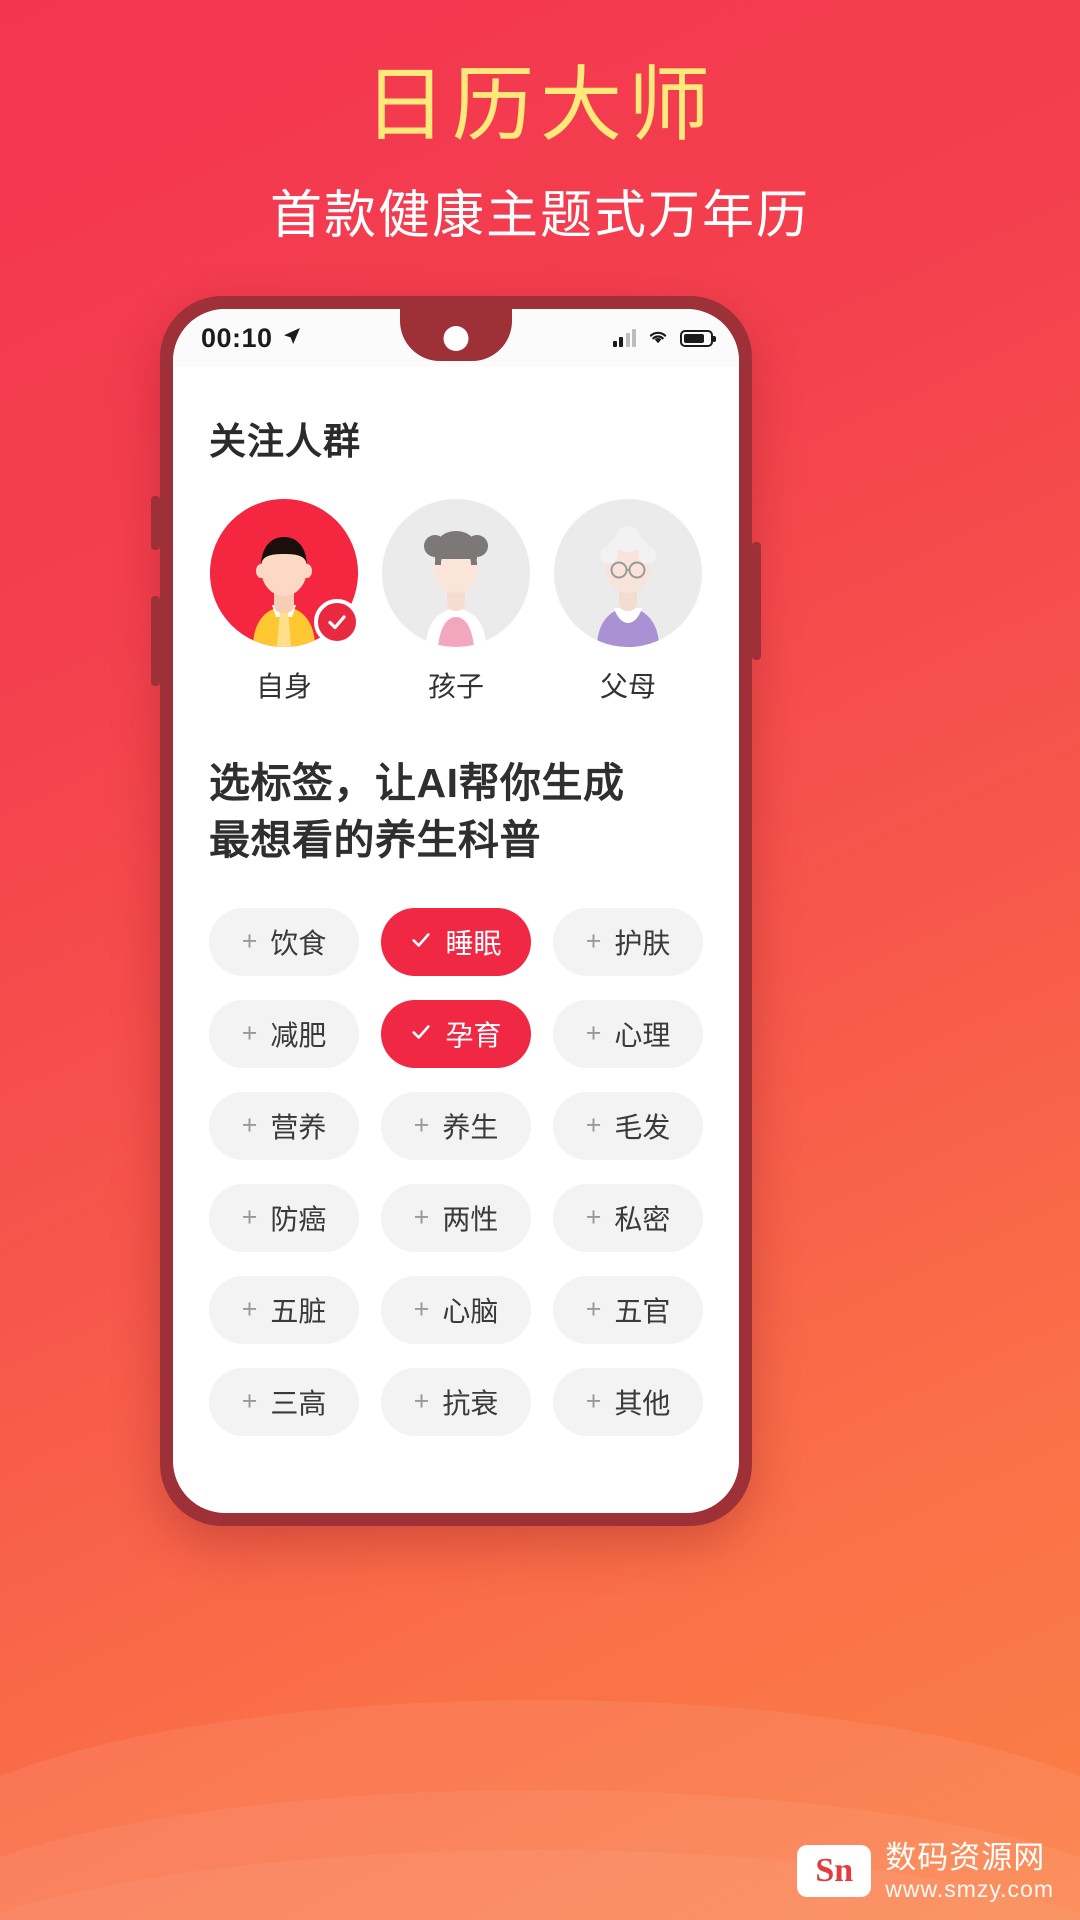 This screenshot has height=1920, width=1080. Describe the element at coordinates (283, 686) in the screenshot. I see `person-label-self: 自身` at that location.